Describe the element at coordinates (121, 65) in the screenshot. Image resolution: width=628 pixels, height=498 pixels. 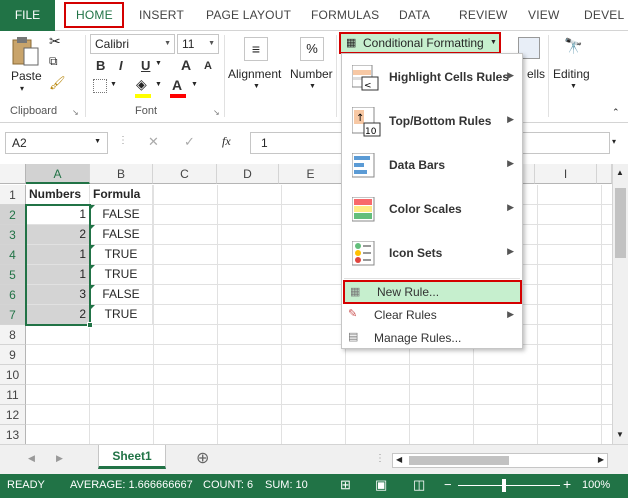
I see `italic-button: I` at that location.